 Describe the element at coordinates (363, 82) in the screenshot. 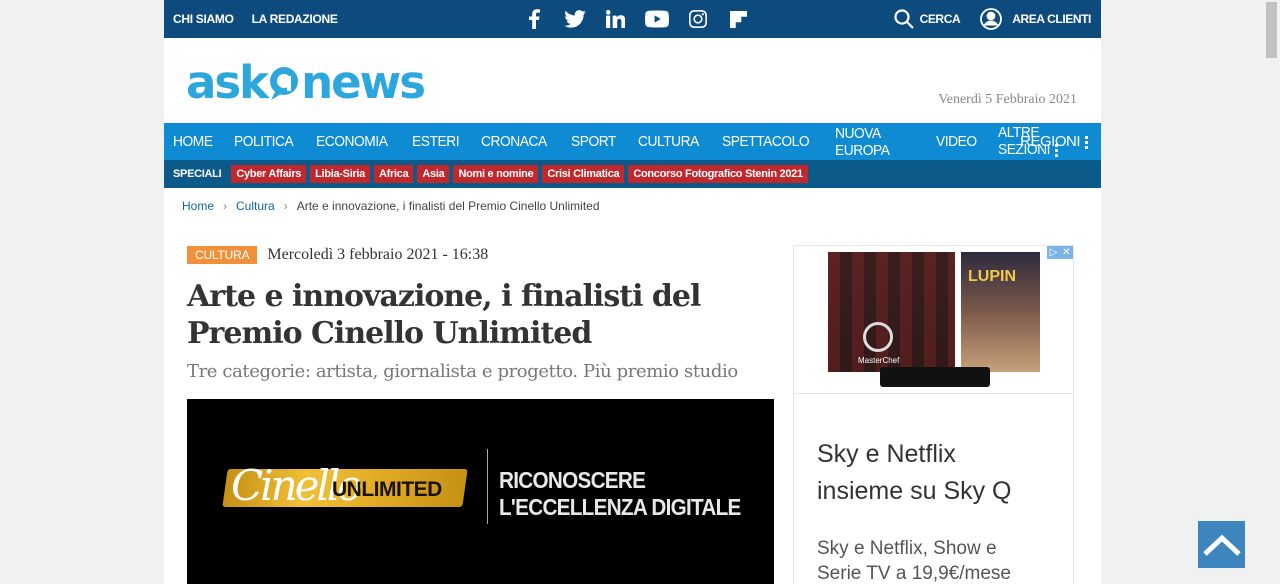

I see `logo-right: news` at that location.